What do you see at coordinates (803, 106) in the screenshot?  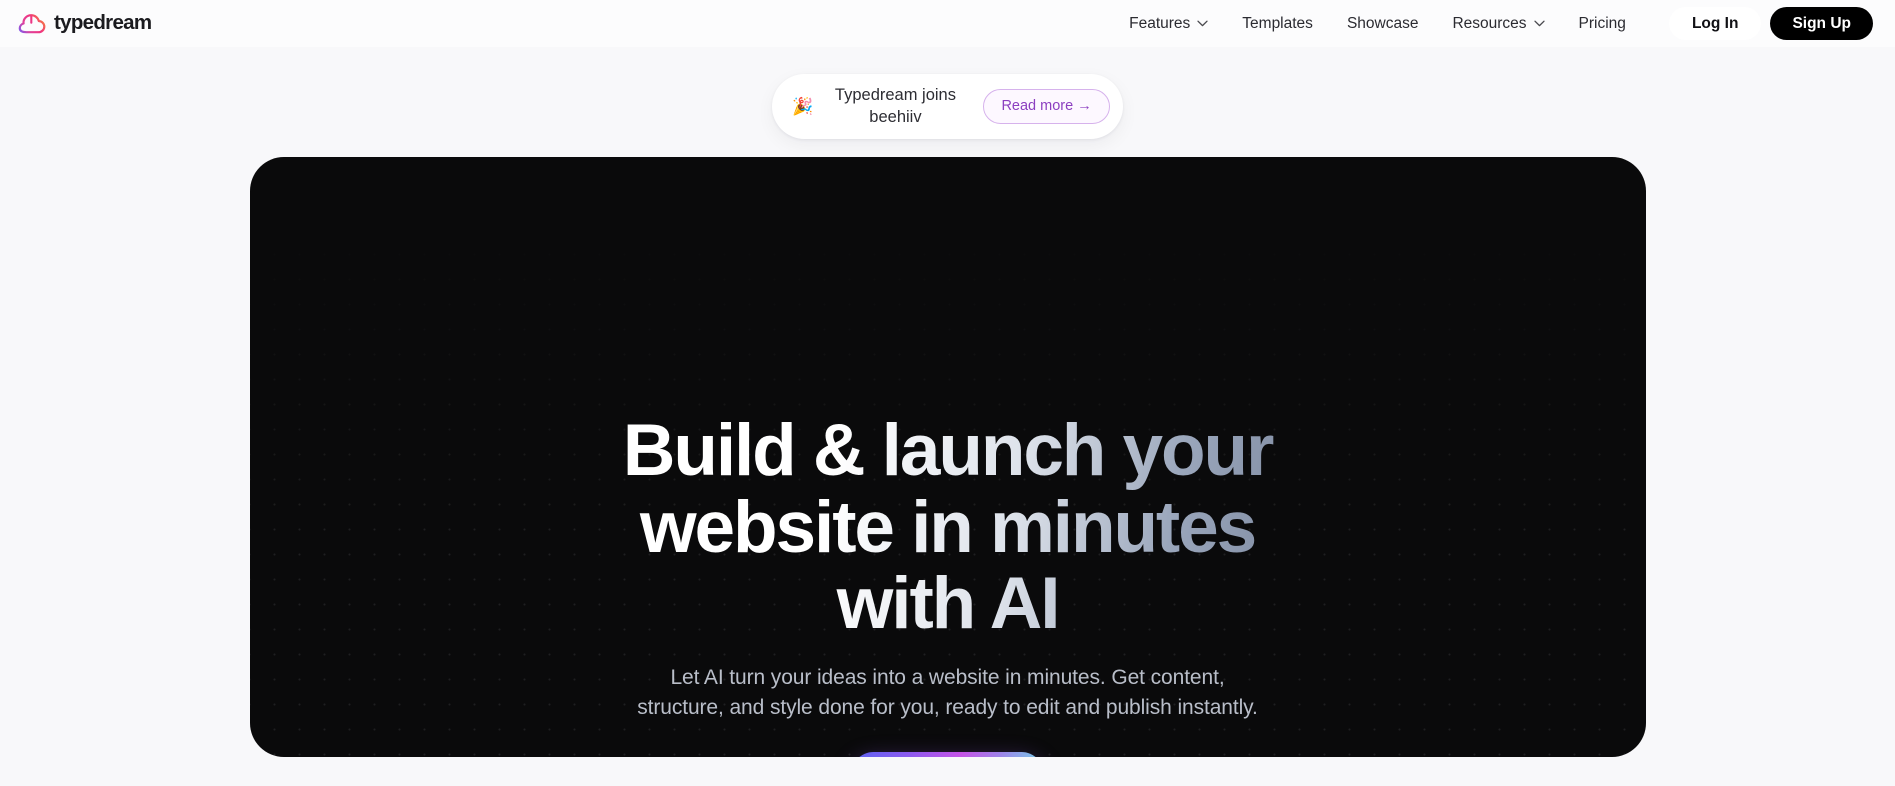 I see `party-popper-icon: 🎉` at bounding box center [803, 106].